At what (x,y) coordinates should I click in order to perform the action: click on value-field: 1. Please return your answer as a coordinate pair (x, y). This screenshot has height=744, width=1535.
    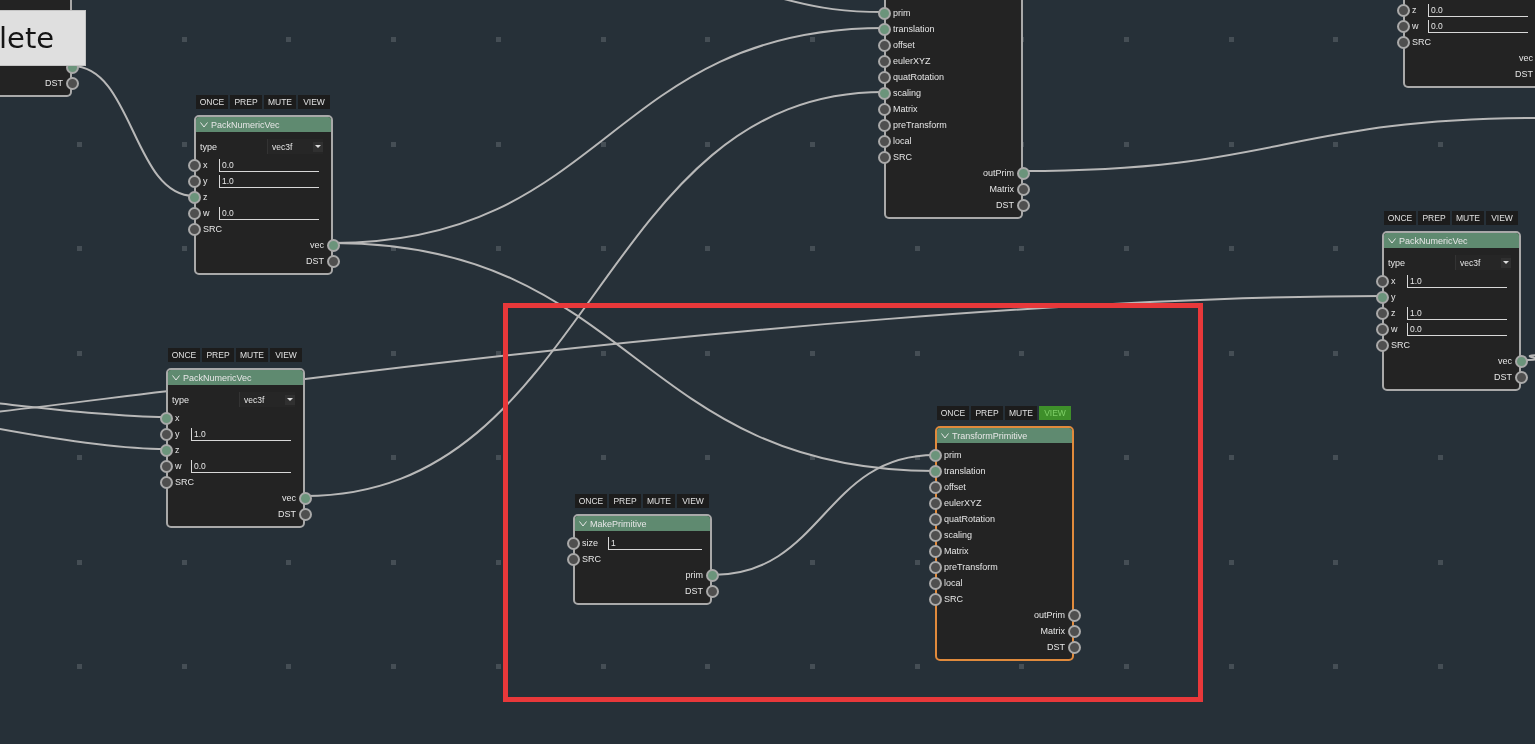
    Looking at the image, I should click on (655, 543).